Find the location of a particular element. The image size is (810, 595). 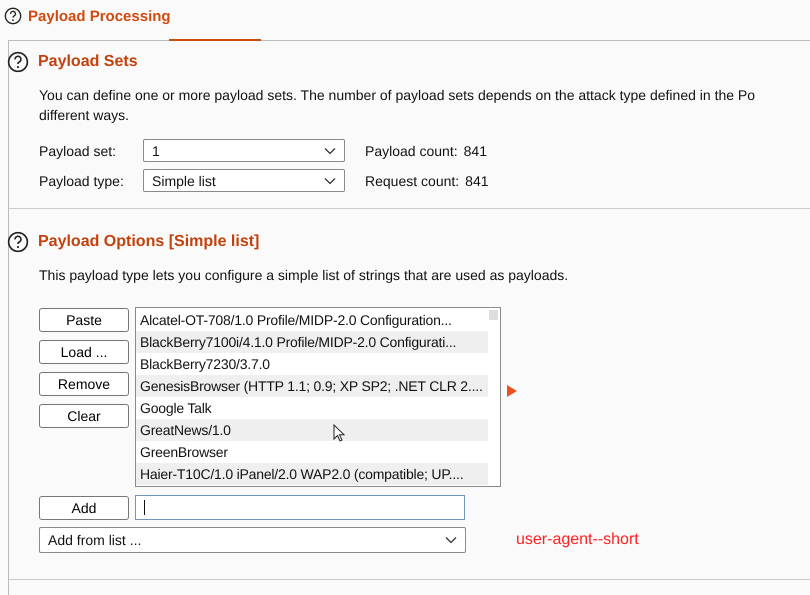

section-title: Payload Options [Simple list] is located at coordinates (149, 242).